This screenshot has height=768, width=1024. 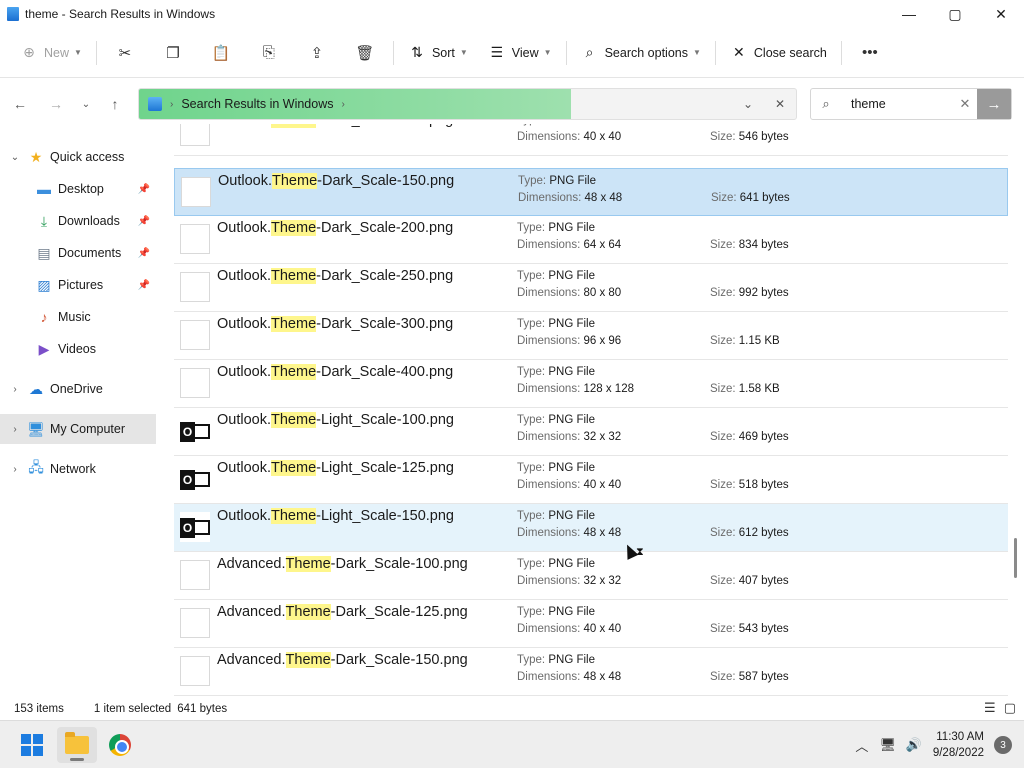 I want to click on selection-count: 1 item selected, so click(x=132, y=709).